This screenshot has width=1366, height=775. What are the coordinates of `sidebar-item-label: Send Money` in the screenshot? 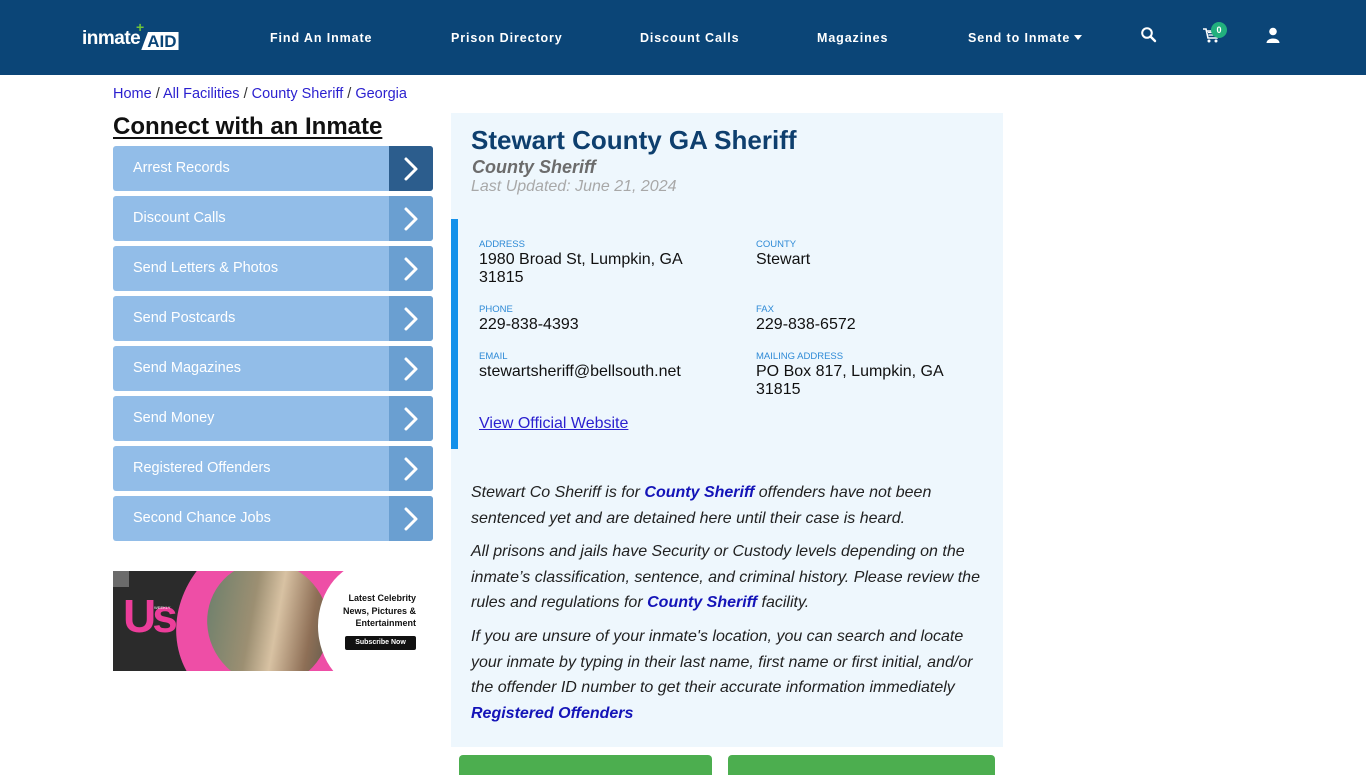 It's located at (174, 418).